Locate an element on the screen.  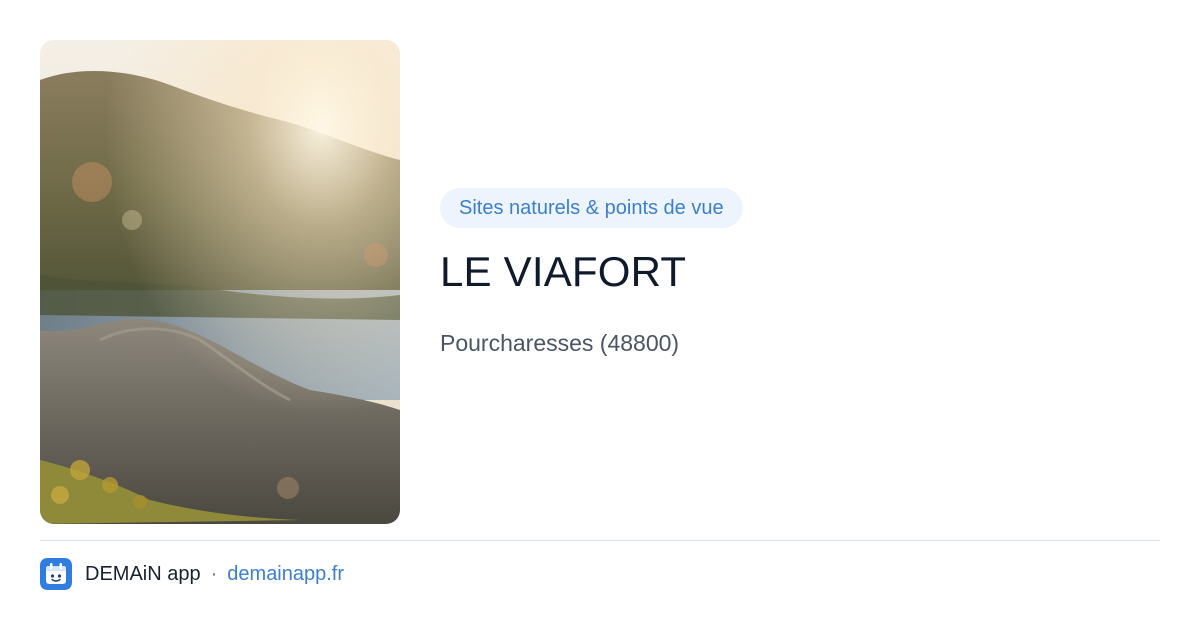
demain-app-icon is located at coordinates (56, 574).